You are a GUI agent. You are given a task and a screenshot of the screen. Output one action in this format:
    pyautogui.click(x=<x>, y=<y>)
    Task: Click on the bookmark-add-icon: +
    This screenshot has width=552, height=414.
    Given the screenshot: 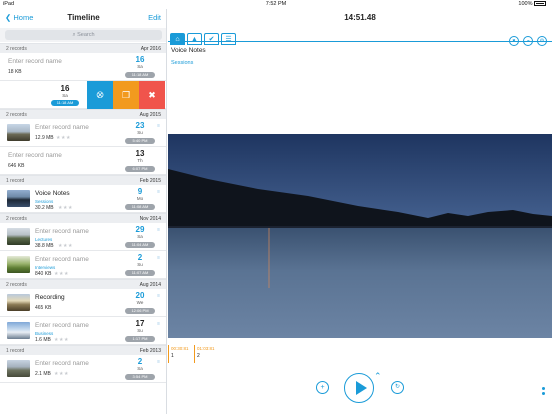 What is the action you would take?
    pyautogui.click(x=322, y=387)
    